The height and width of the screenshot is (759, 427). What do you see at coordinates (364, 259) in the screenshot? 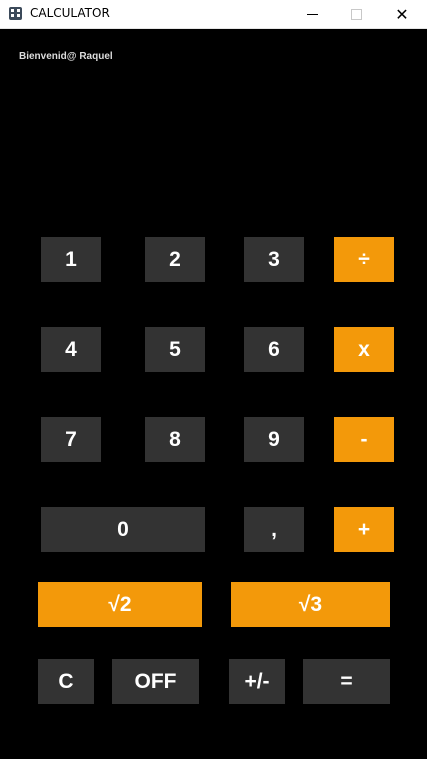
I see `divide-button: ÷` at bounding box center [364, 259].